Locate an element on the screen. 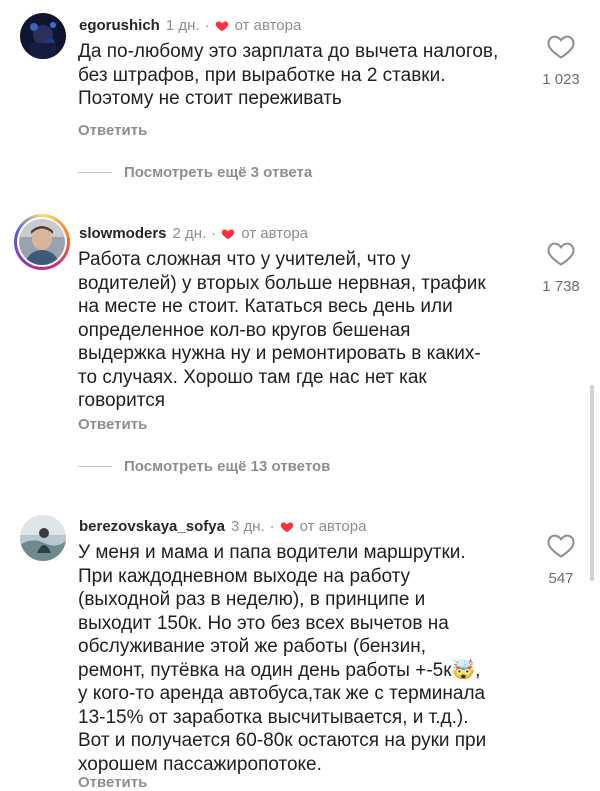 This screenshot has width=600, height=791. comment-meta: berezovskaya_sofya 3 дн. · от автора is located at coordinates (222, 526).